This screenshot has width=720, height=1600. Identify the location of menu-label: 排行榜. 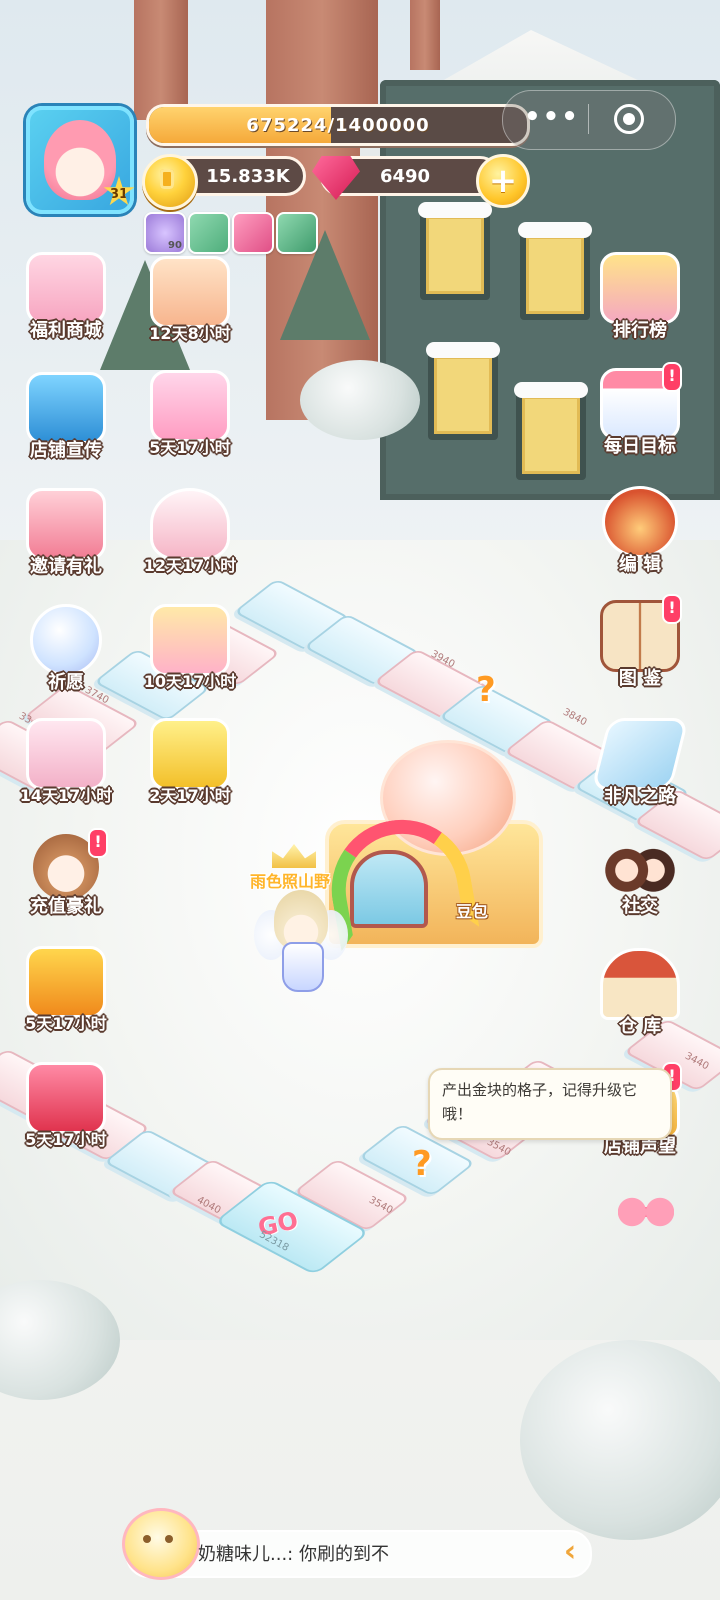
(640, 330).